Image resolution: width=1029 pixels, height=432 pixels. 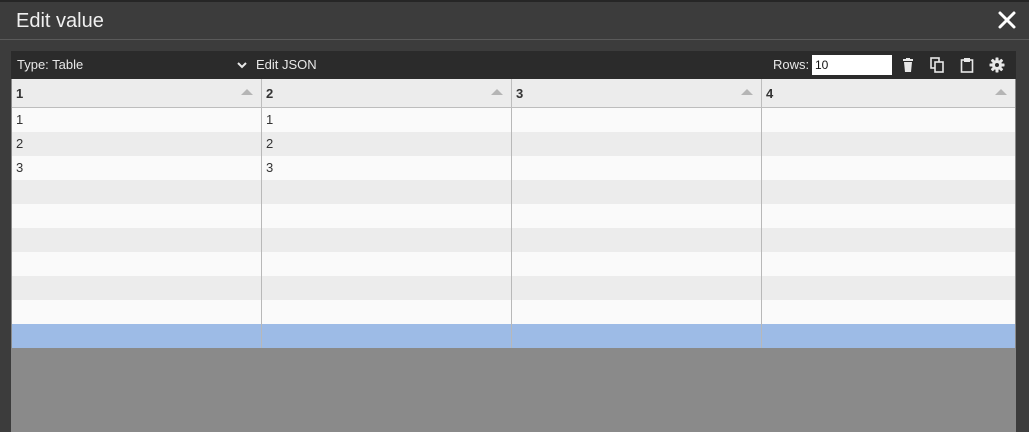 What do you see at coordinates (852, 65) in the screenshot?
I see `rows-input` at bounding box center [852, 65].